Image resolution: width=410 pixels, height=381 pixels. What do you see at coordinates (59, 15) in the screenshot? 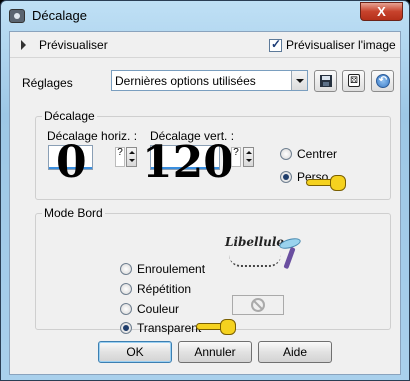
I see `window-title: Décalage` at bounding box center [59, 15].